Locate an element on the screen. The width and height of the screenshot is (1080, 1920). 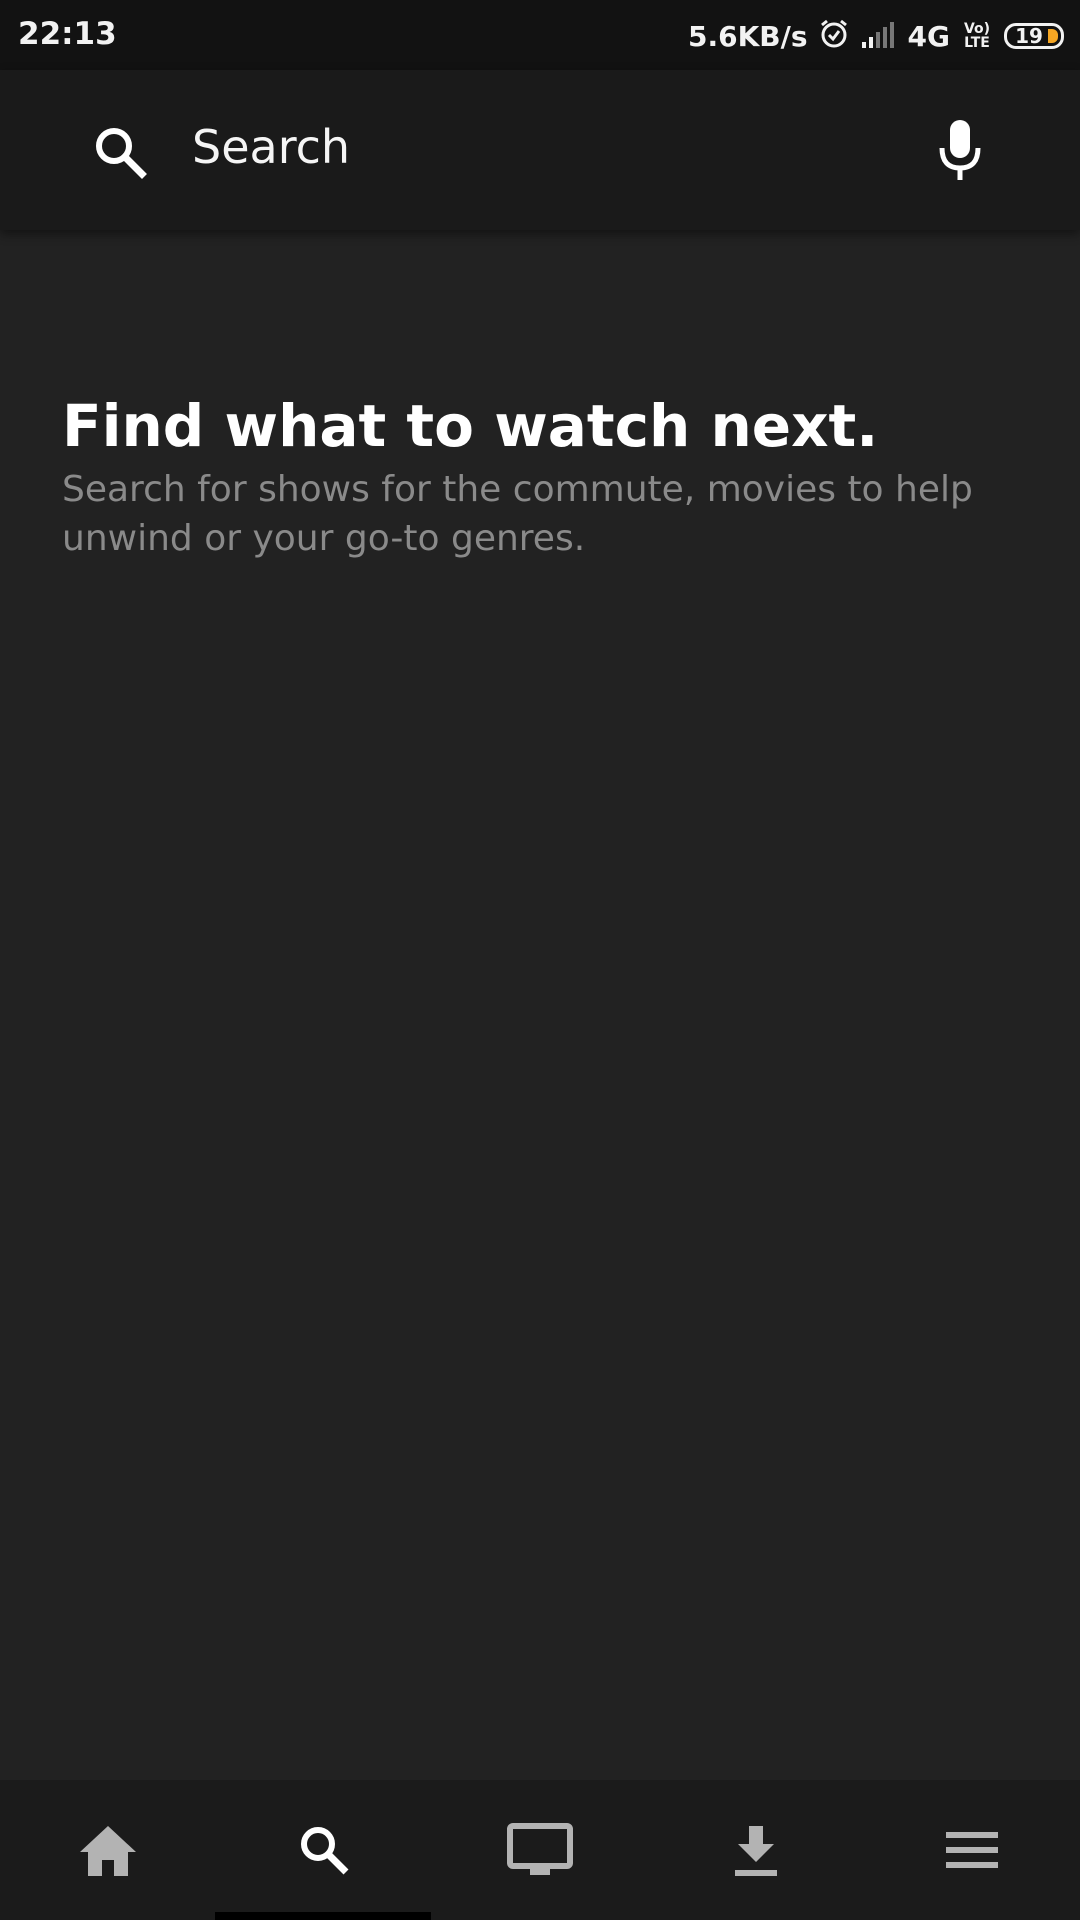
status-time: 22:13 is located at coordinates (67, 34).